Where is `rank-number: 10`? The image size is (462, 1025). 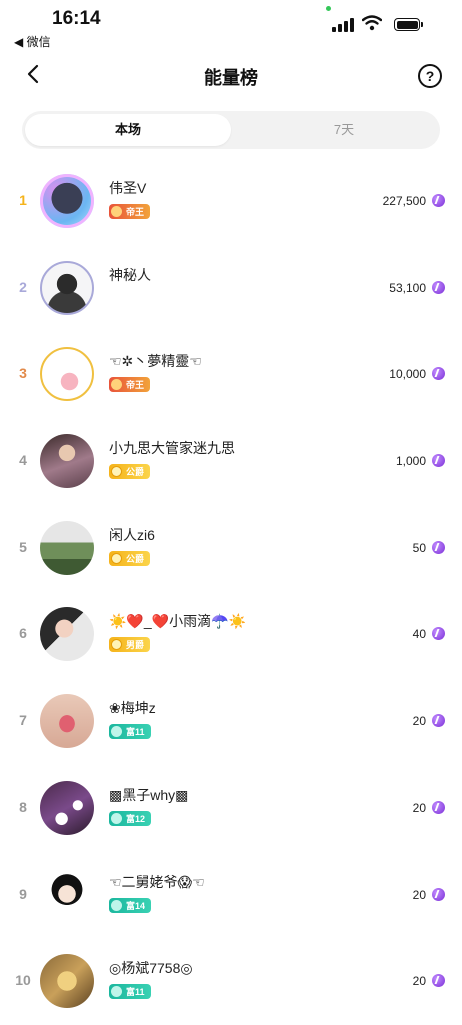 rank-number: 10 is located at coordinates (23, 980).